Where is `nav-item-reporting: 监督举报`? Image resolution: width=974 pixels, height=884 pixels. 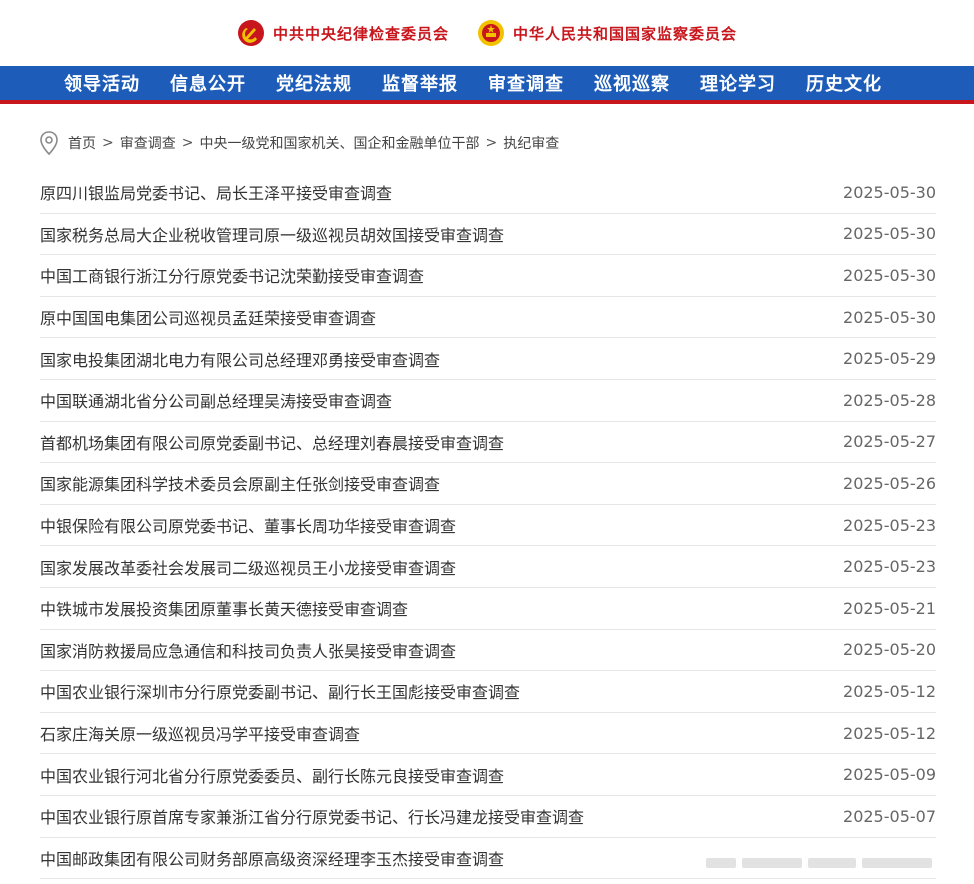 nav-item-reporting: 监督举报 is located at coordinates (420, 83).